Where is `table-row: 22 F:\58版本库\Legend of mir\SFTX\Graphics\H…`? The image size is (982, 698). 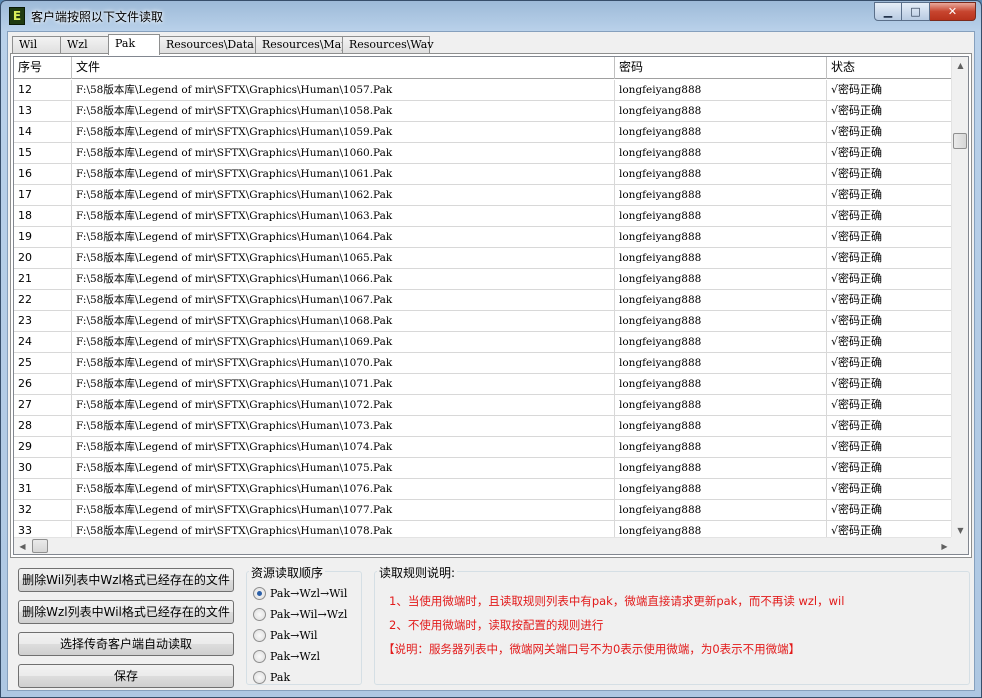
table-row: 22 F:\58版本库\Legend of mir\SFTX\Graphics\H… is located at coordinates (483, 300).